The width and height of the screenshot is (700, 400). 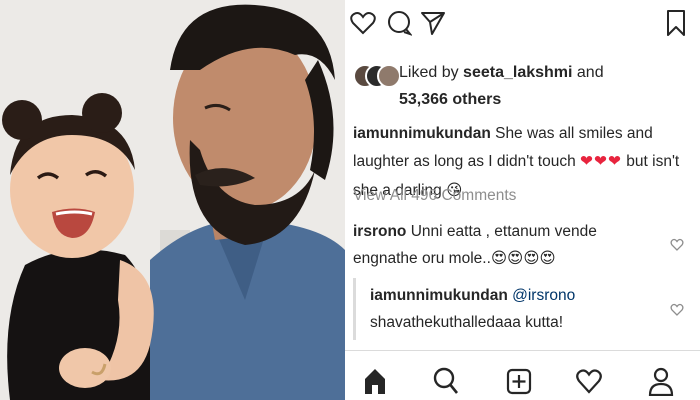 What do you see at coordinates (661, 381) in the screenshot?
I see `profile-icon` at bounding box center [661, 381].